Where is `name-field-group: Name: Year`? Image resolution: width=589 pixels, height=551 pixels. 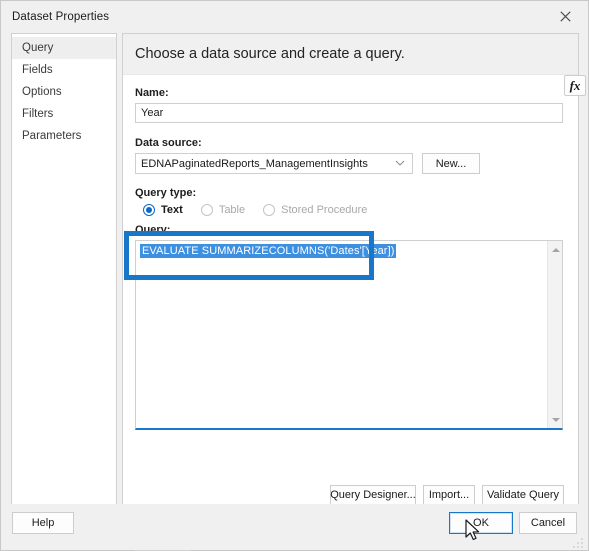
name-field-group: Name: Year is located at coordinates (349, 105).